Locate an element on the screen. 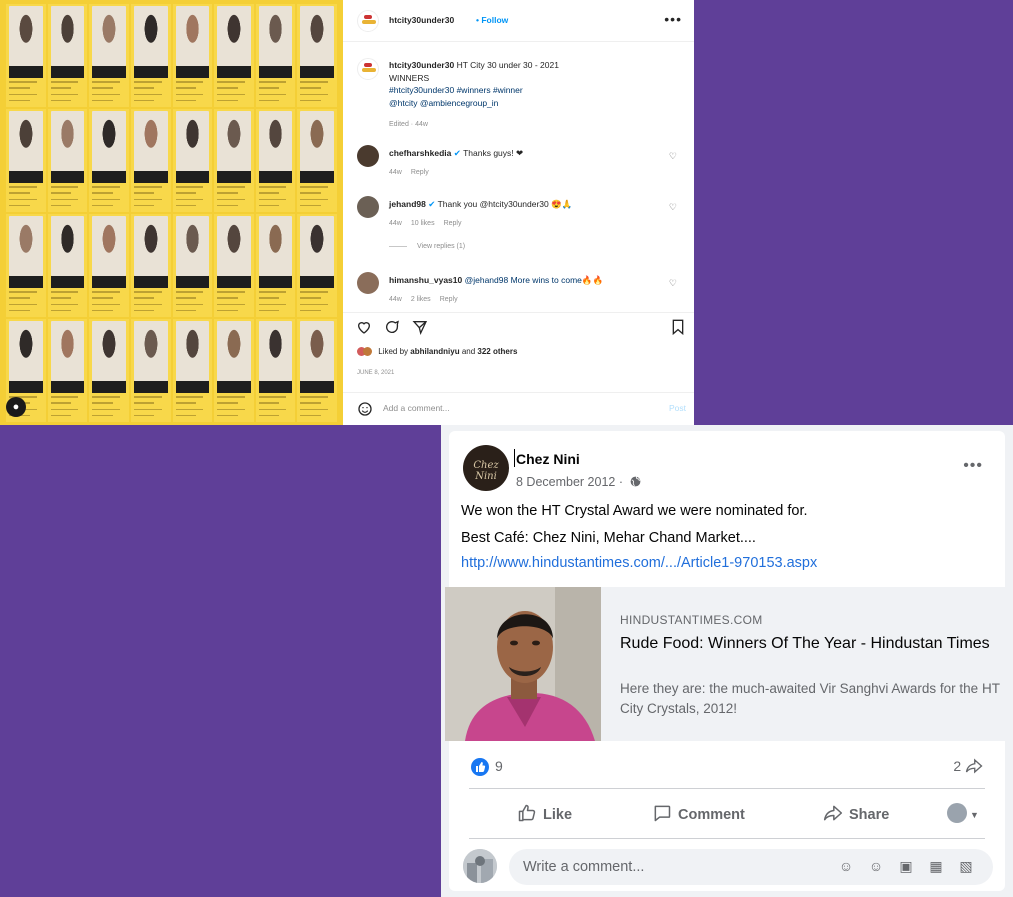  commenter-username: himanshu_vyas10 is located at coordinates (425, 280).